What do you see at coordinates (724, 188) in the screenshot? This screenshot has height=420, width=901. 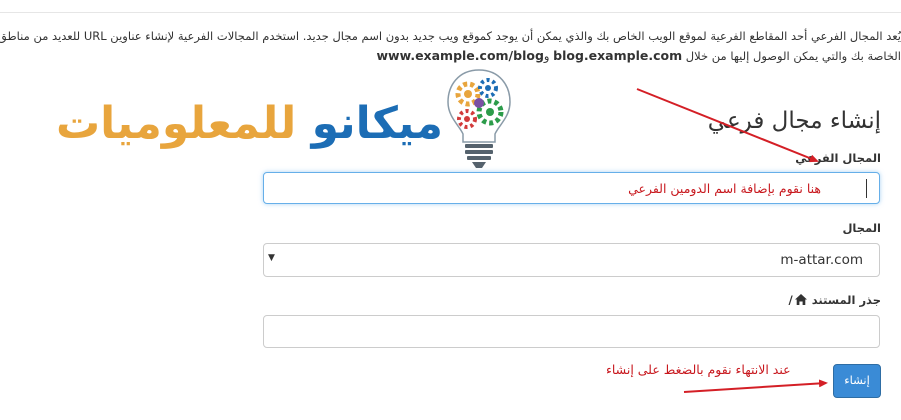 I see `subdomain-annotation: هنا نقوم بإضافة اسم الدومين الفرعي` at bounding box center [724, 188].